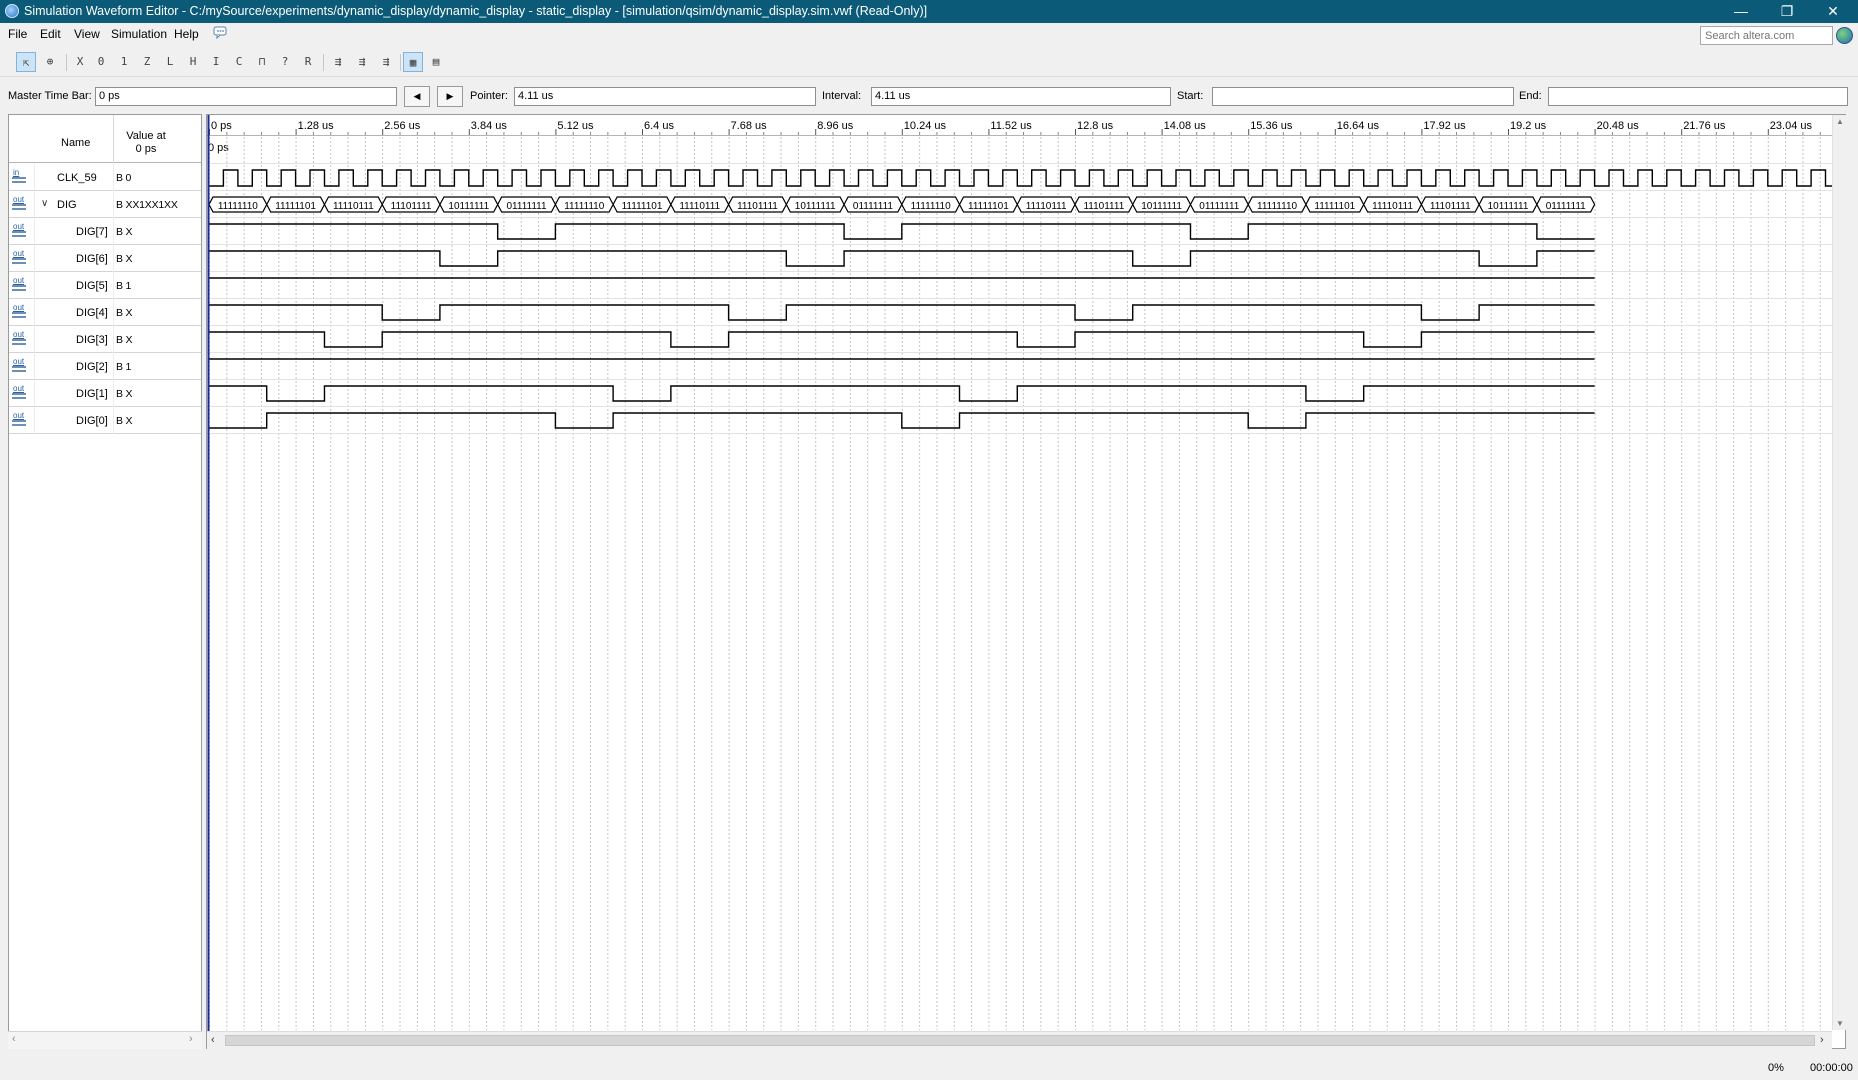 Image resolution: width=1858 pixels, height=1080 pixels. I want to click on elapsed-time: 00:00:00, so click(1831, 1068).